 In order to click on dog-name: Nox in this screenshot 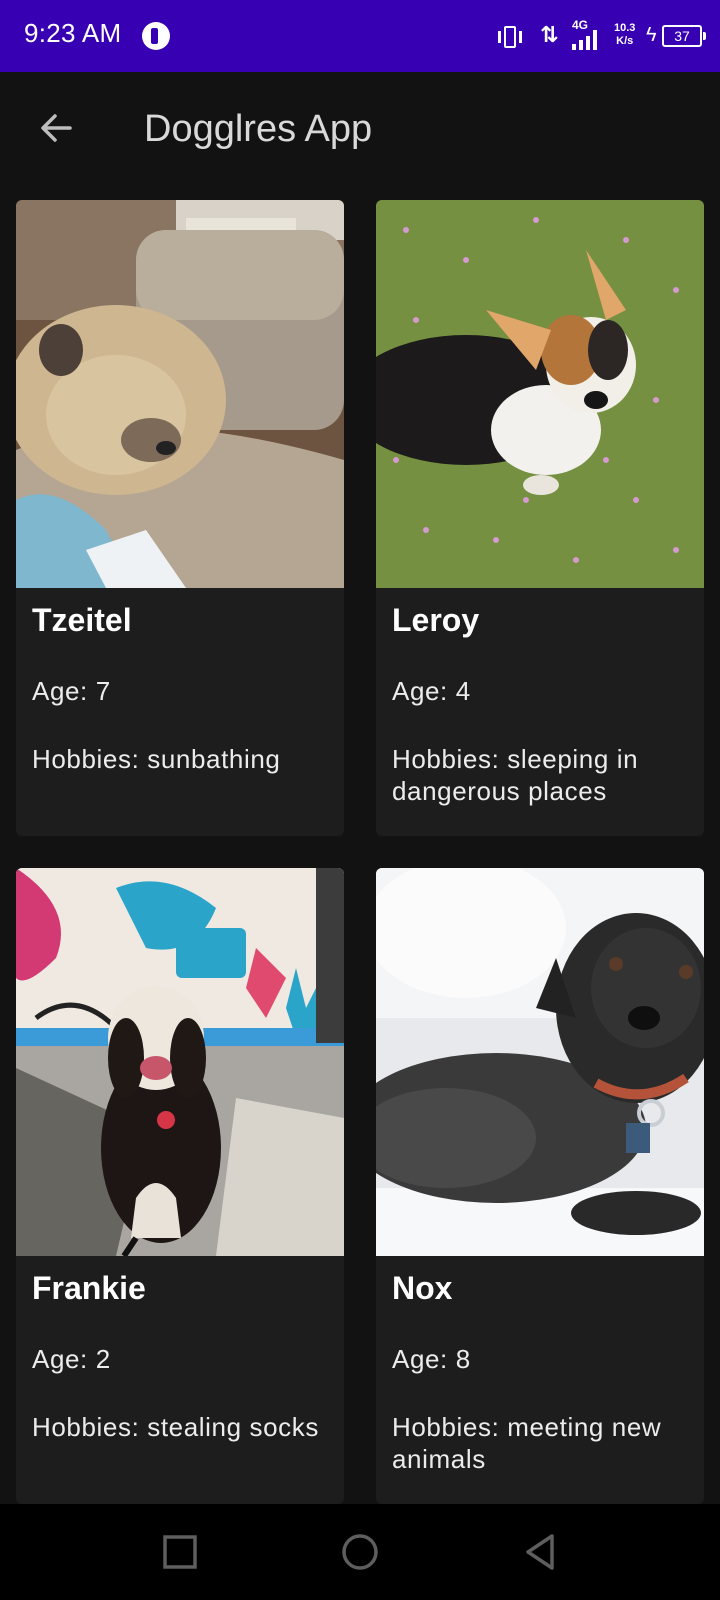, I will do `click(422, 1288)`.